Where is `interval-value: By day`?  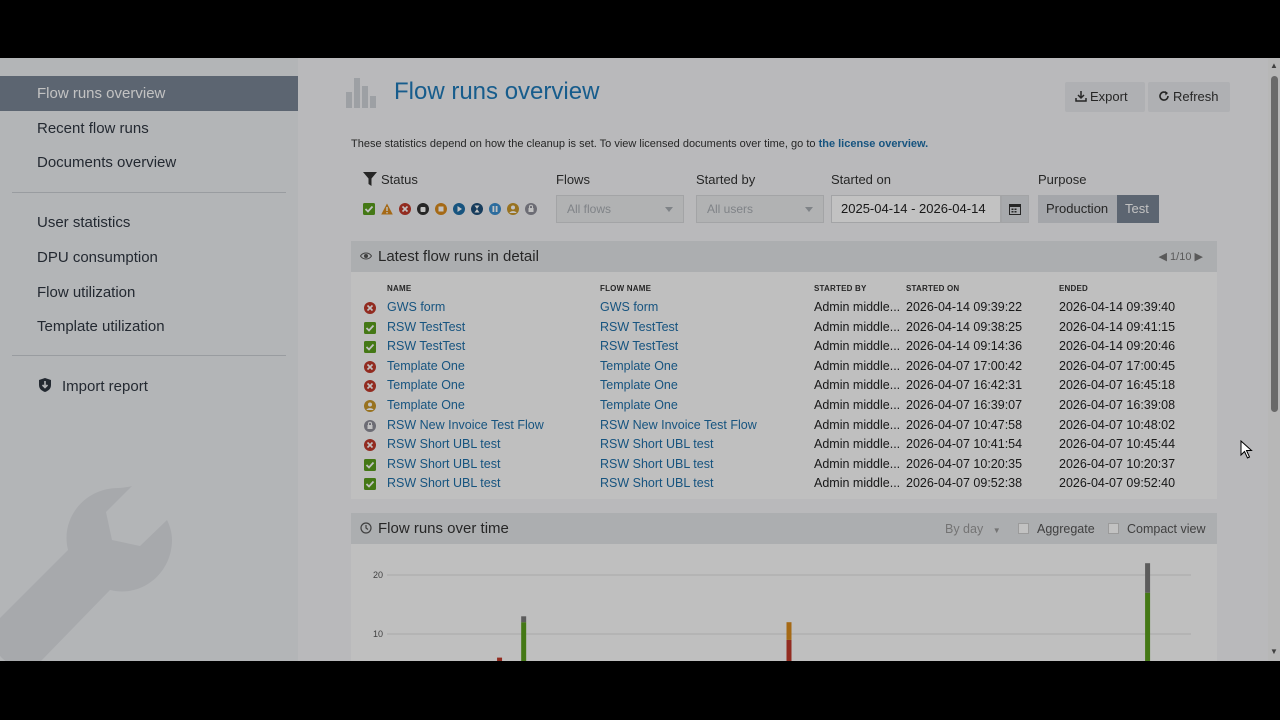 interval-value: By day is located at coordinates (964, 529).